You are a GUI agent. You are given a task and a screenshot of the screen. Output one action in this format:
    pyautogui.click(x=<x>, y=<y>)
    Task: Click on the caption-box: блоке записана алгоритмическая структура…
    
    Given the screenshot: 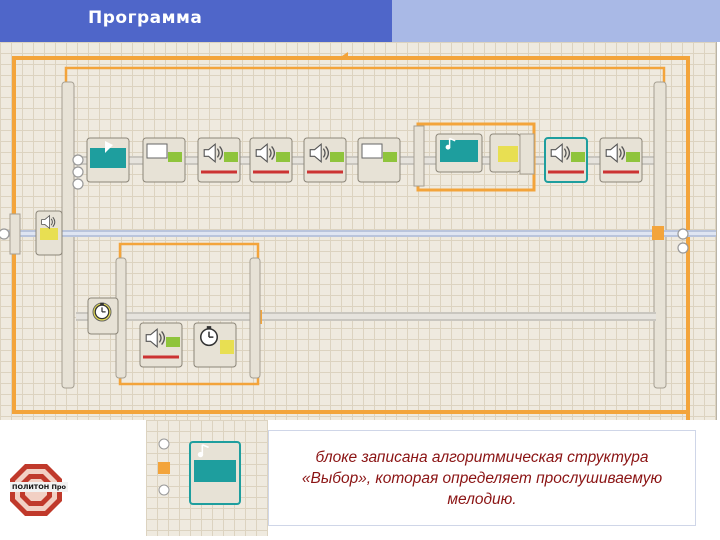 What is the action you would take?
    pyautogui.click(x=482, y=478)
    